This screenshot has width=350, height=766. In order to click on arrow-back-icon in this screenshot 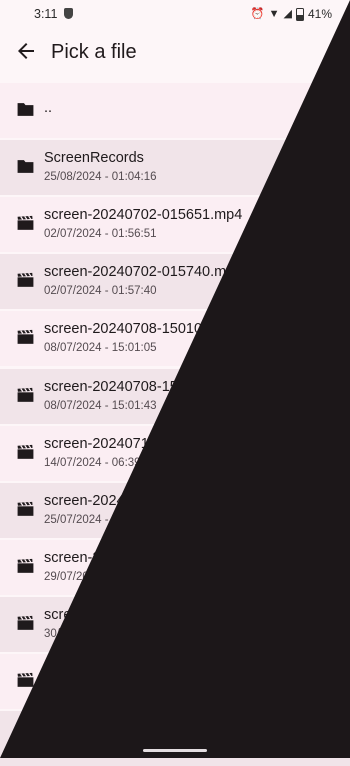, I will do `click(26, 51)`.